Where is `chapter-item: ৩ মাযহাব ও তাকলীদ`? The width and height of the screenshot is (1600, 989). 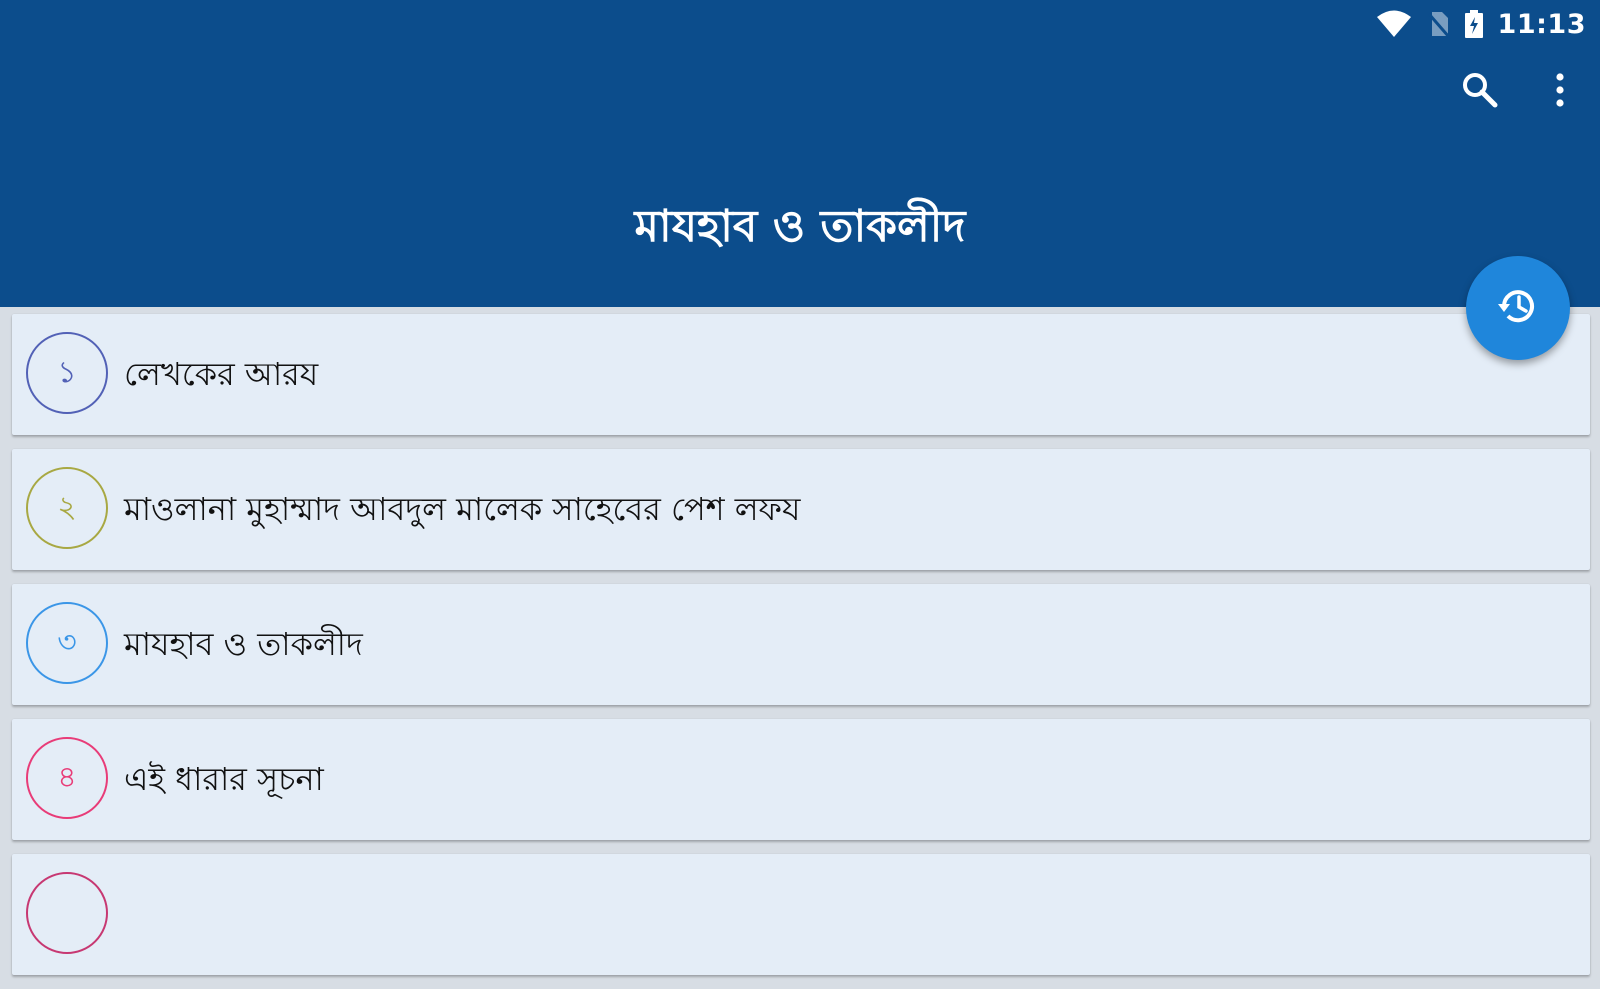 chapter-item: ৩ মাযহাব ও তাকলীদ is located at coordinates (801, 644).